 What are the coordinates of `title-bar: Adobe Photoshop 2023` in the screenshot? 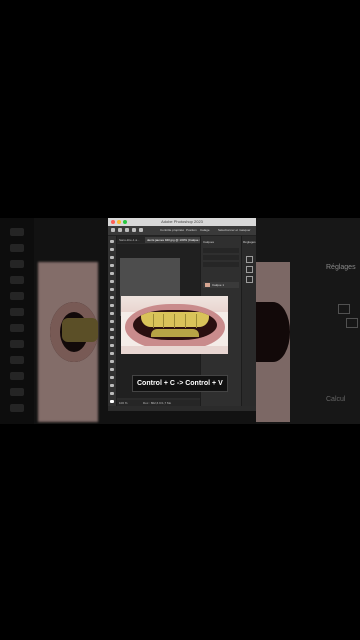 It's located at (182, 222).